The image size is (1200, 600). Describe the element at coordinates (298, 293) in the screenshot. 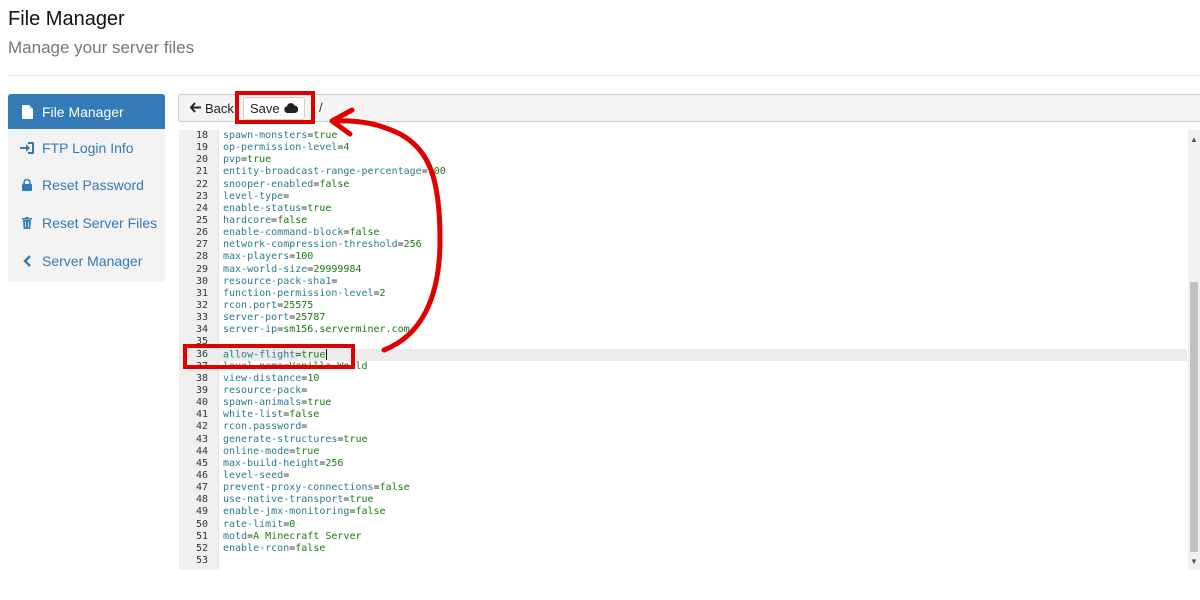

I see `property-key: function-permission-level` at that location.